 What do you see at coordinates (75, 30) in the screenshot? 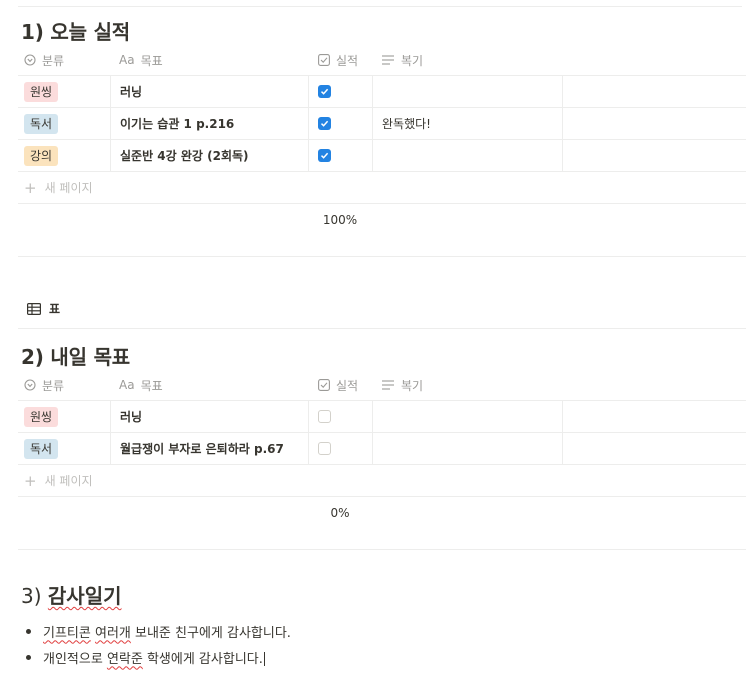
I see `table-title-today: 1) 오늘 실적` at bounding box center [75, 30].